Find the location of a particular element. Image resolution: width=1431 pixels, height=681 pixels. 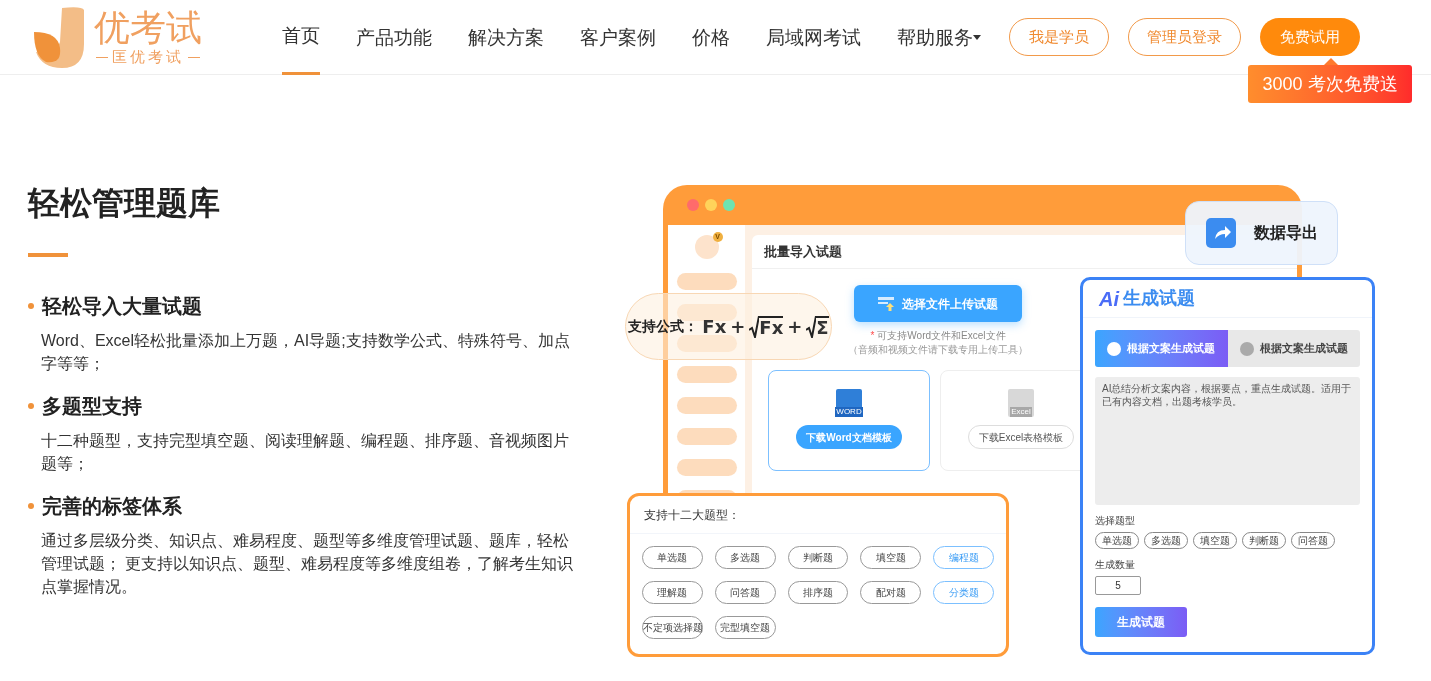

section-title: 轻松管理题库 is located at coordinates (124, 203).